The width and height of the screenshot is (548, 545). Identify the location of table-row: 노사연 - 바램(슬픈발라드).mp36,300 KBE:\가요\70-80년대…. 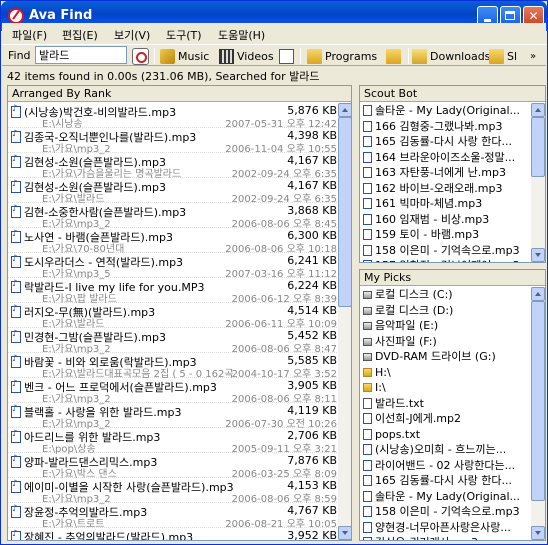
(173, 241).